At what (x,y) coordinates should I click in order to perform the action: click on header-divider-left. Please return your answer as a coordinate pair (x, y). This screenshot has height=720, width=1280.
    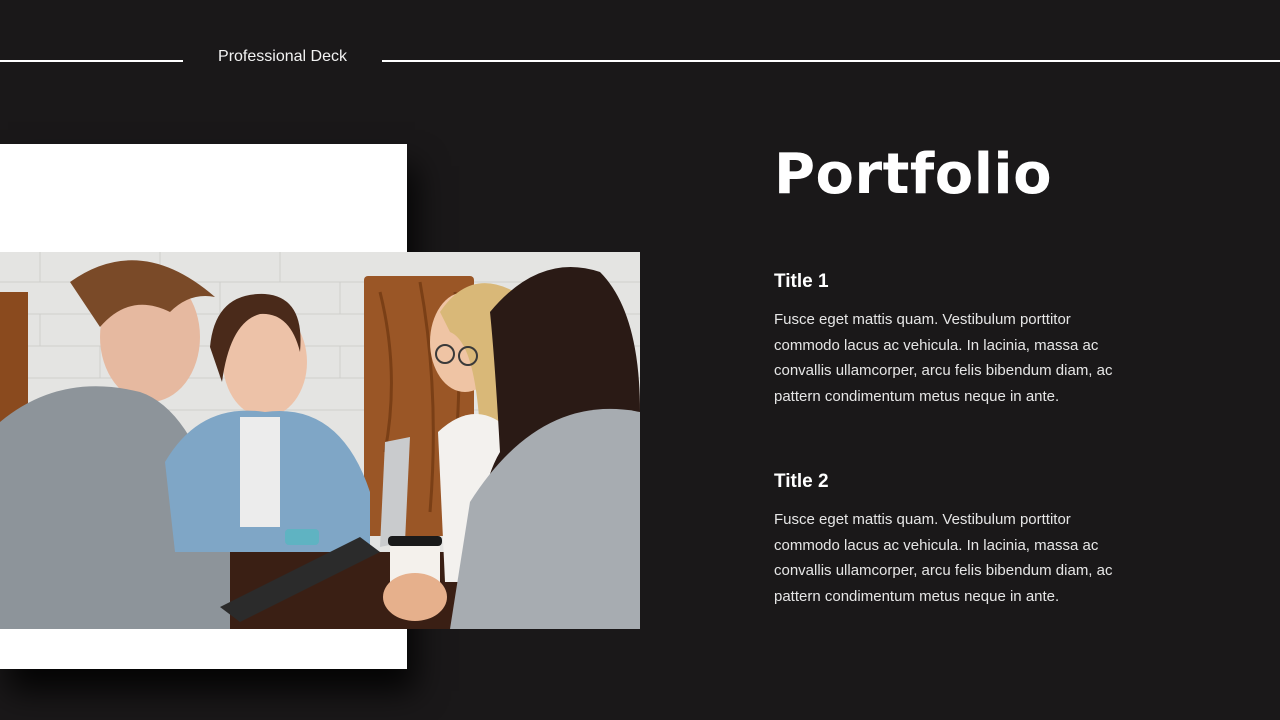
    Looking at the image, I should click on (91, 61).